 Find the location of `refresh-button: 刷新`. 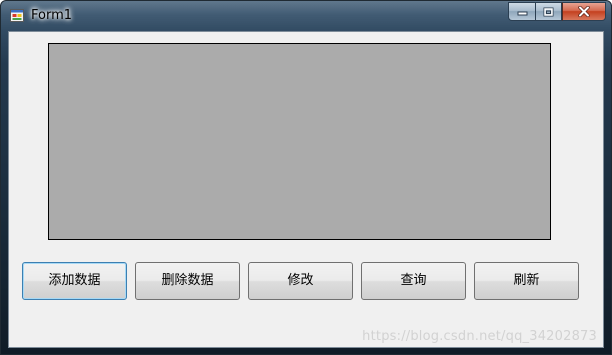

refresh-button: 刷新 is located at coordinates (526, 281).